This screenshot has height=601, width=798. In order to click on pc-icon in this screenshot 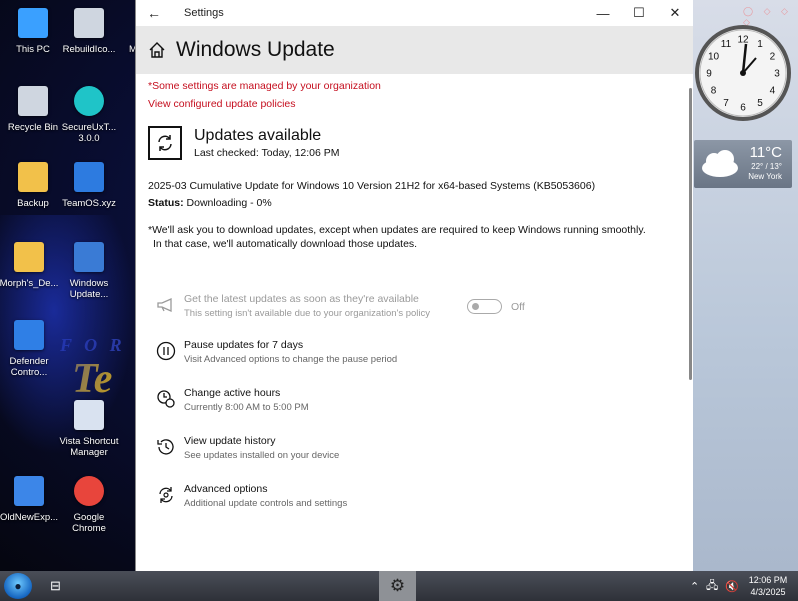, I will do `click(33, 23)`.